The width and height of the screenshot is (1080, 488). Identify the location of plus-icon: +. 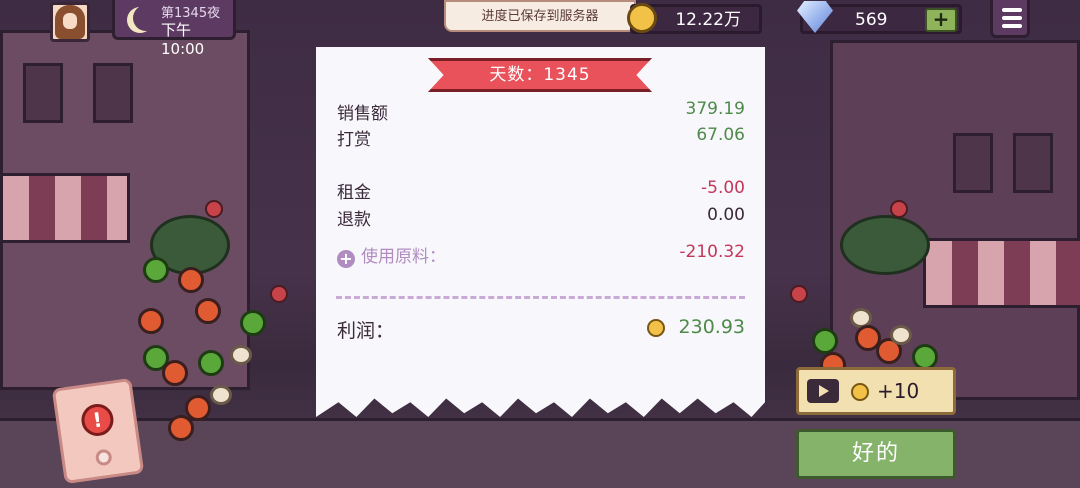
(941, 19).